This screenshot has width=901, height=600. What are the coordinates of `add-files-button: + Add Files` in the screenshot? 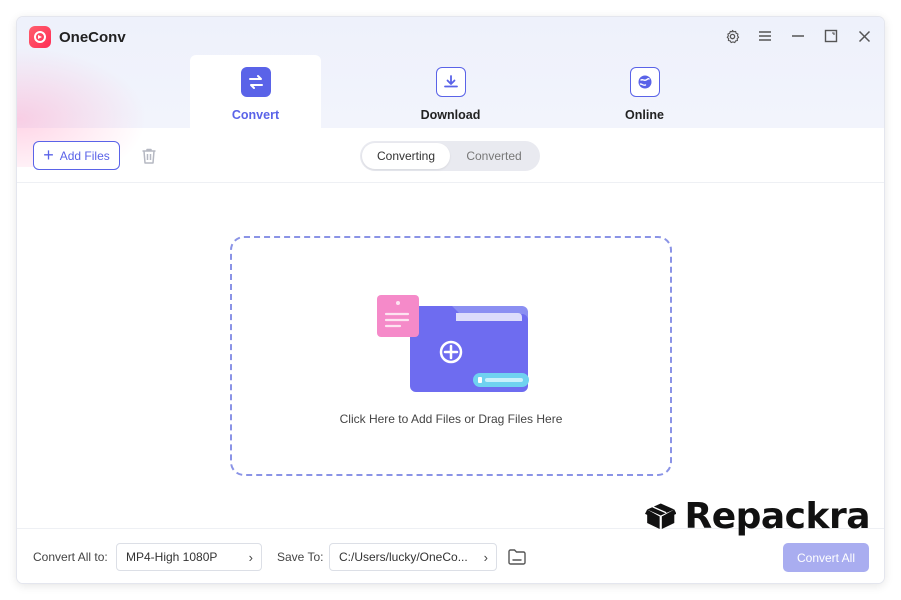 It's located at (76, 155).